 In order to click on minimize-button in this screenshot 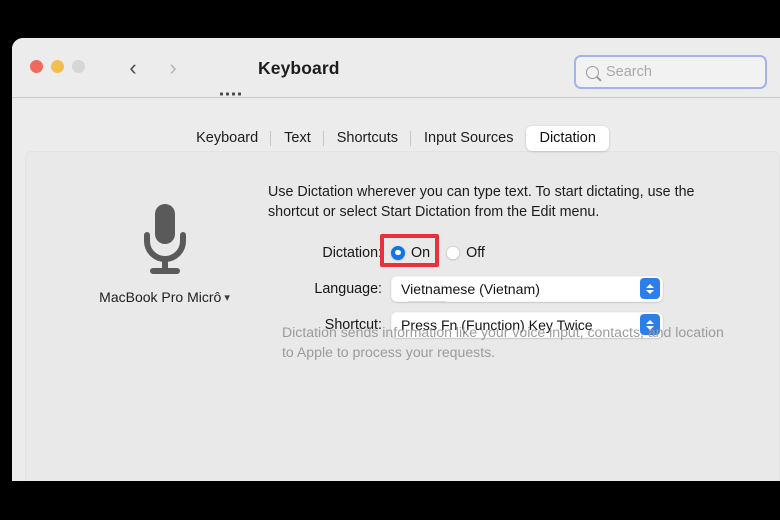, I will do `click(57, 66)`.